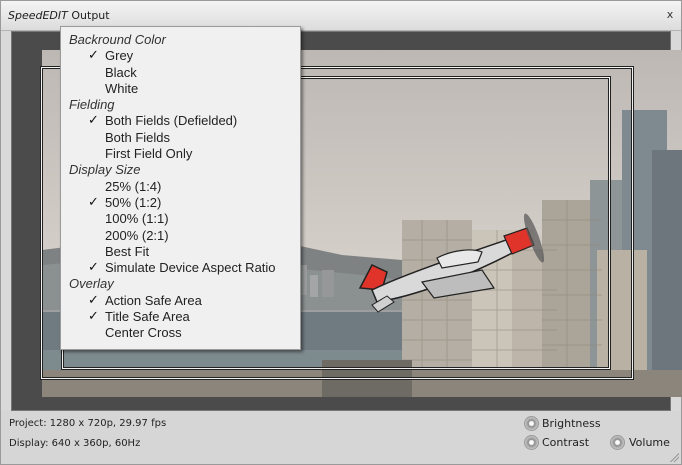  What do you see at coordinates (133, 186) in the screenshot?
I see `menu-item-label: 25% (1:4)` at bounding box center [133, 186].